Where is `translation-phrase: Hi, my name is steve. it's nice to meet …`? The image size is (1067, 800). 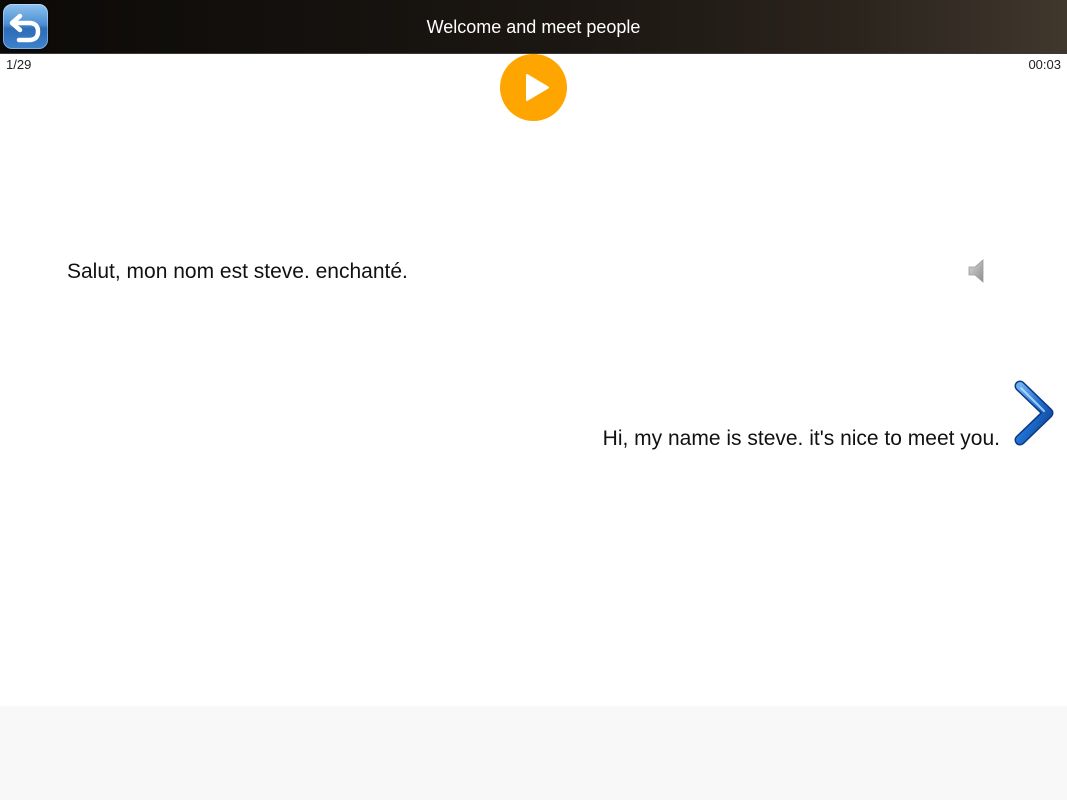
translation-phrase: Hi, my name is steve. it's nice to meet … is located at coordinates (801, 438).